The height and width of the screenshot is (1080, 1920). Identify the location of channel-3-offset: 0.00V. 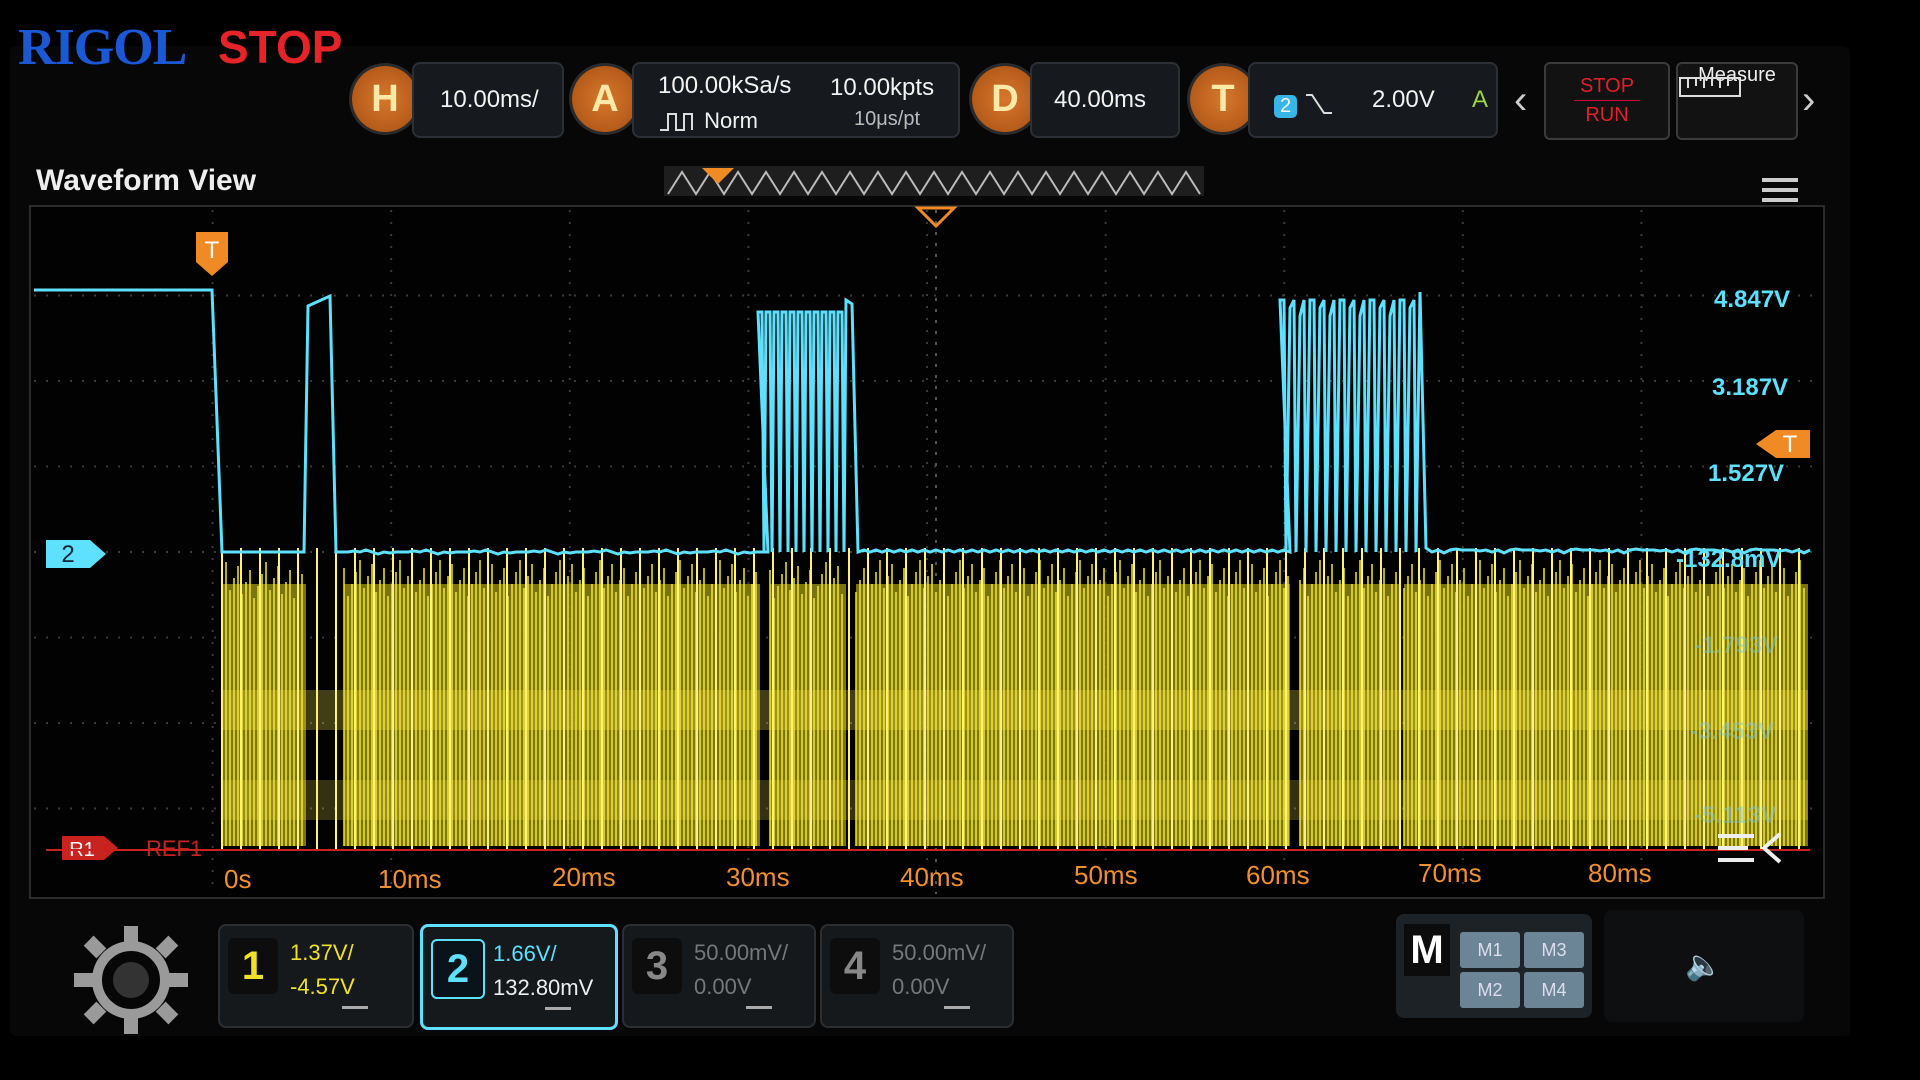
(723, 986).